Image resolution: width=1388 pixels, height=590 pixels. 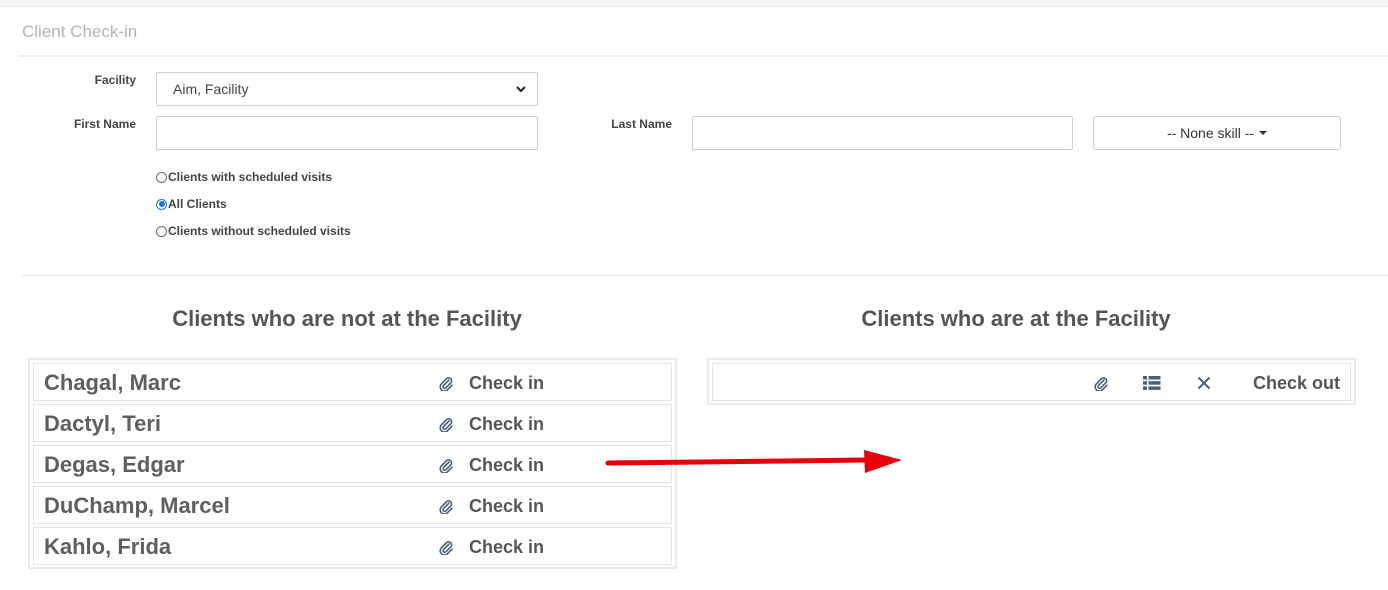 I want to click on list-item: Degas, Edgar Check in, so click(x=352, y=464).